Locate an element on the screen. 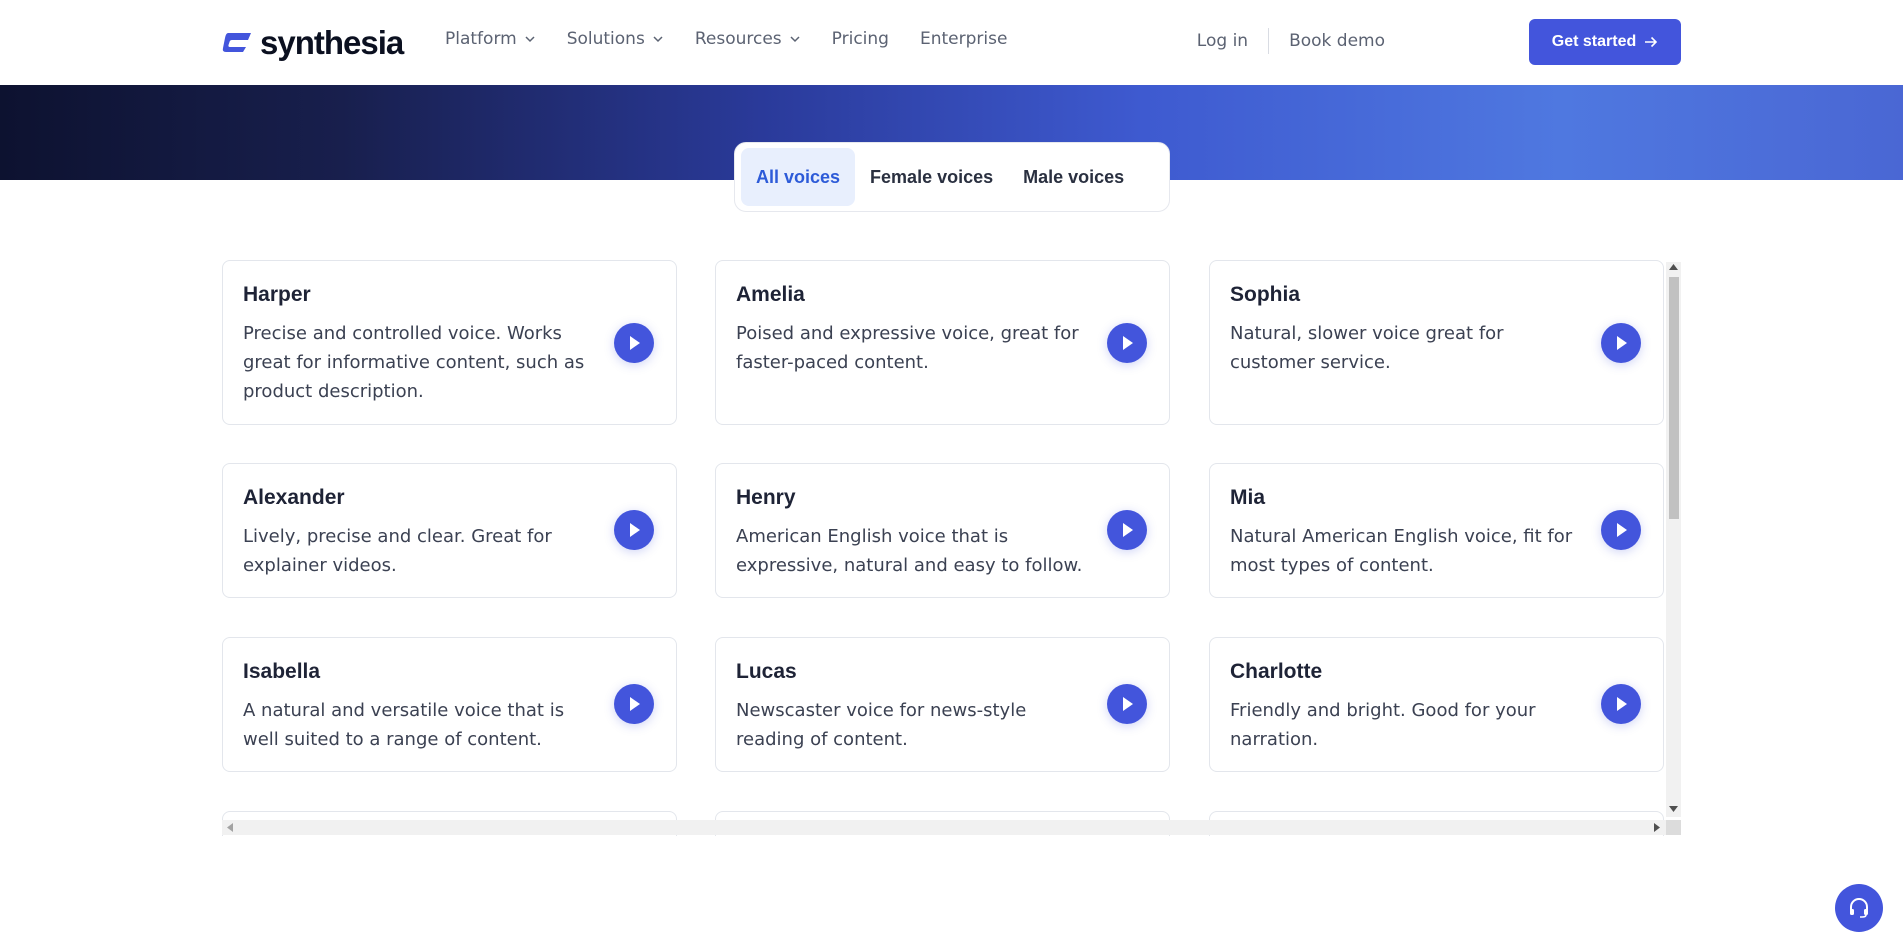 This screenshot has width=1903, height=952. synthesia-logo: synthesia is located at coordinates (312, 42).